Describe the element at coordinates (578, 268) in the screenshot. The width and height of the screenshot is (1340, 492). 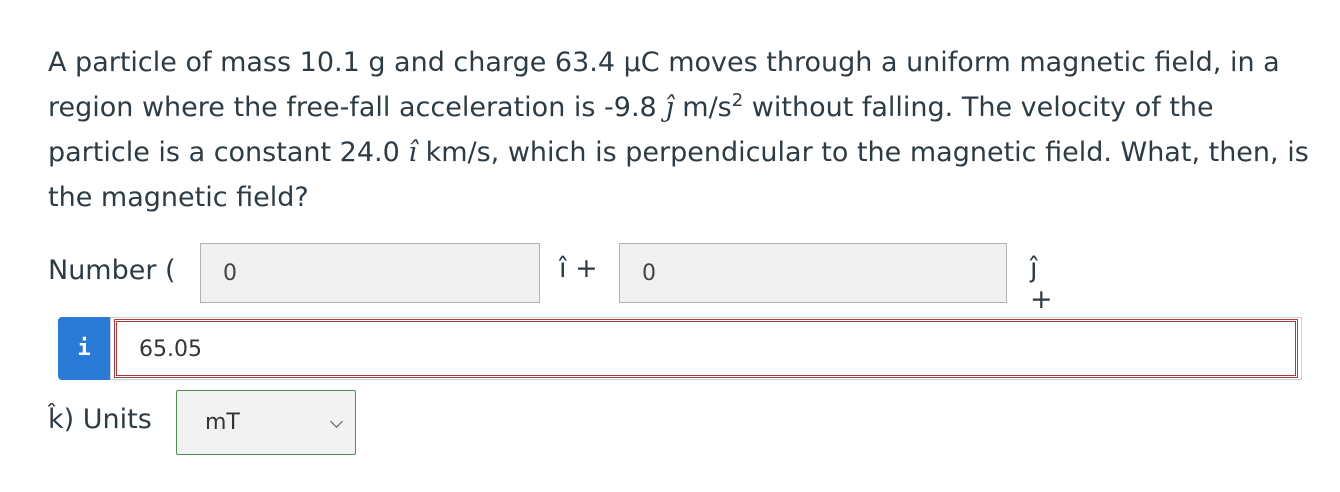
I see `i-hat-plus-label: î +` at that location.